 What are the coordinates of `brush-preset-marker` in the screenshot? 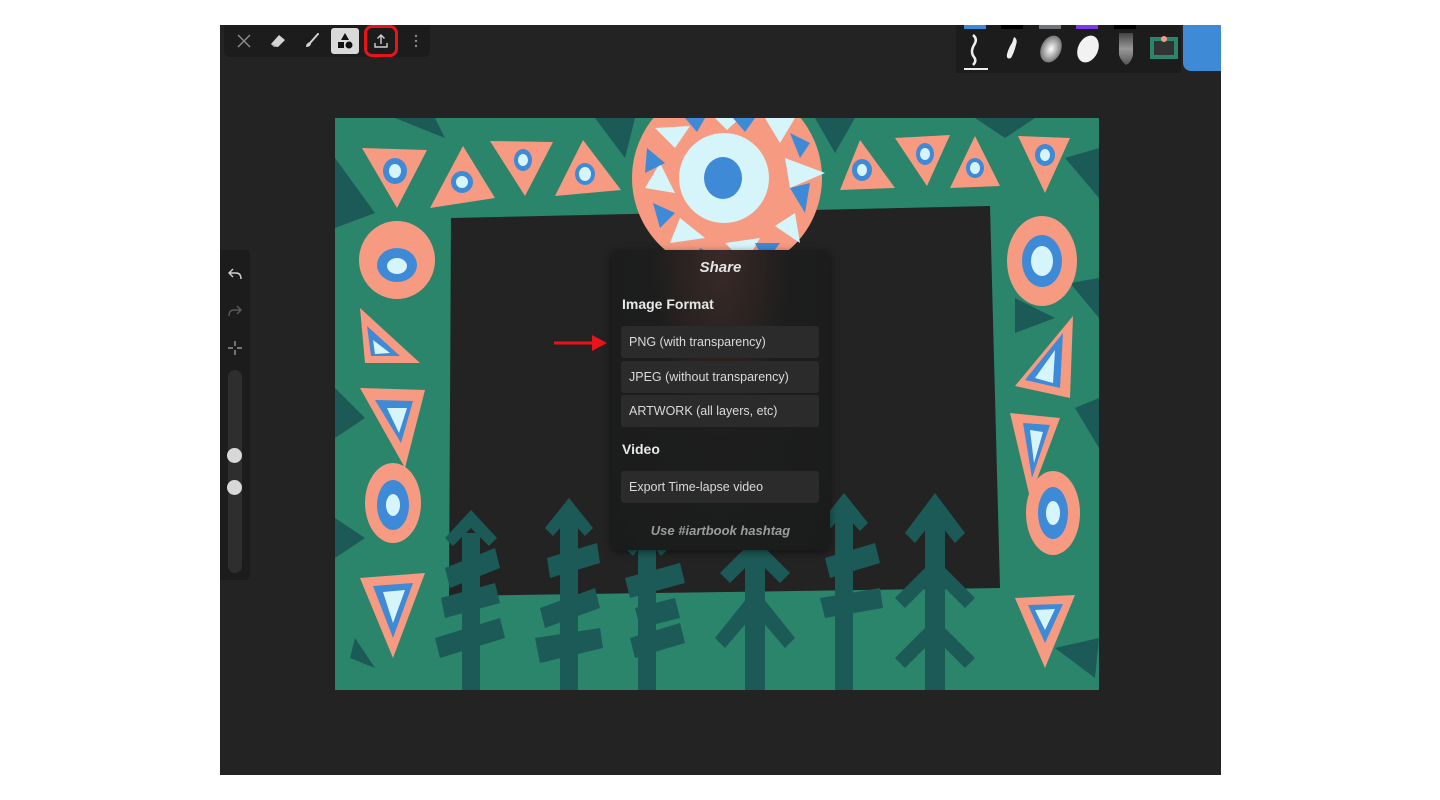 It's located at (1088, 48).